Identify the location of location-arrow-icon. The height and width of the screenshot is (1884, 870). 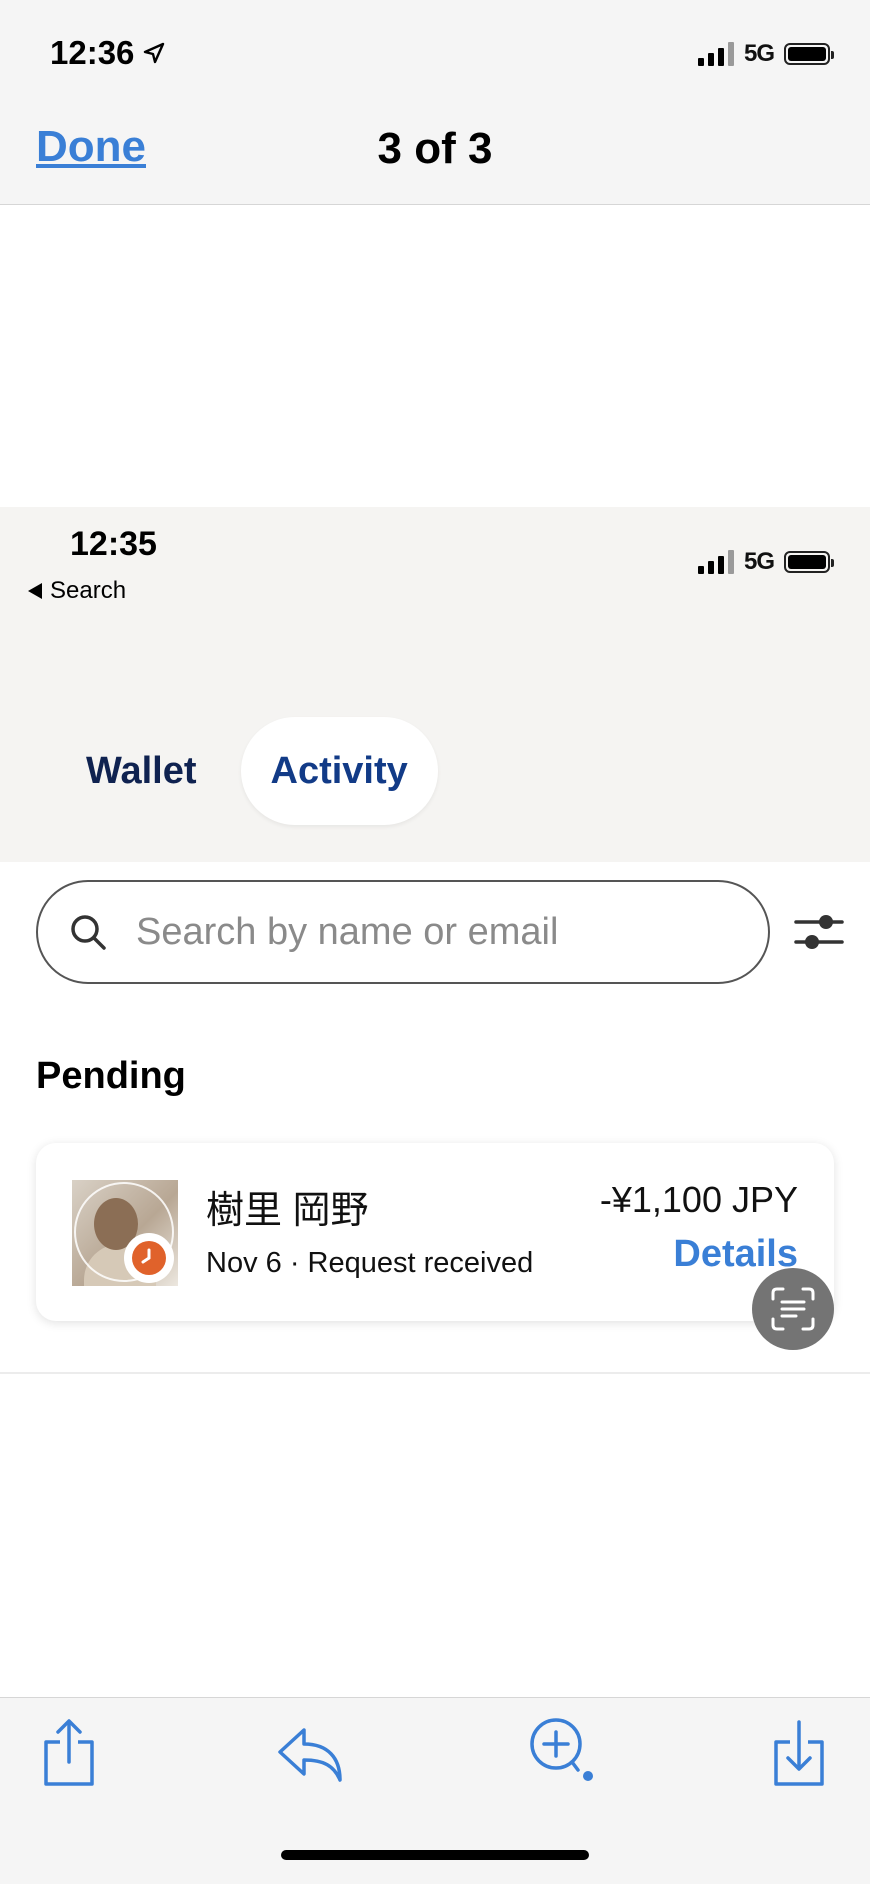
(154, 53).